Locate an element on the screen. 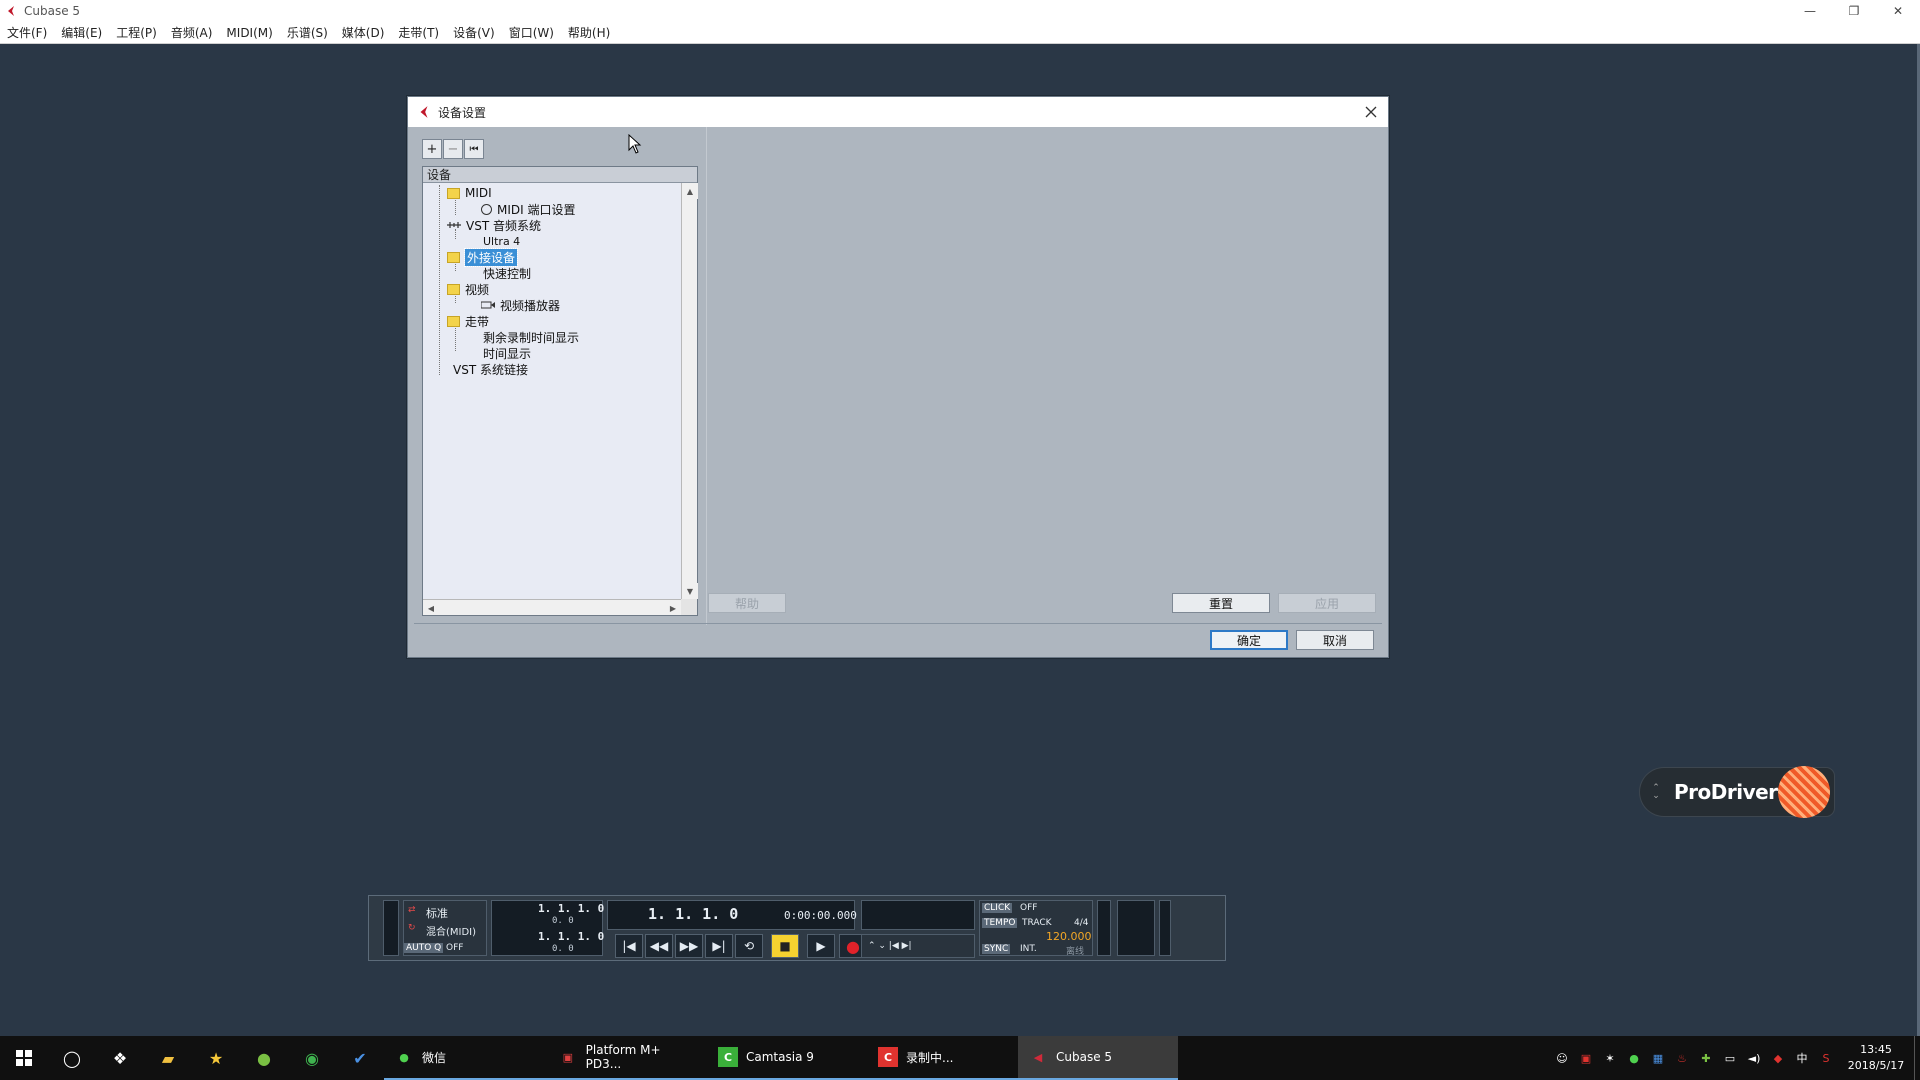 The height and width of the screenshot is (1080, 1920). minimize-button: — is located at coordinates (1810, 11).